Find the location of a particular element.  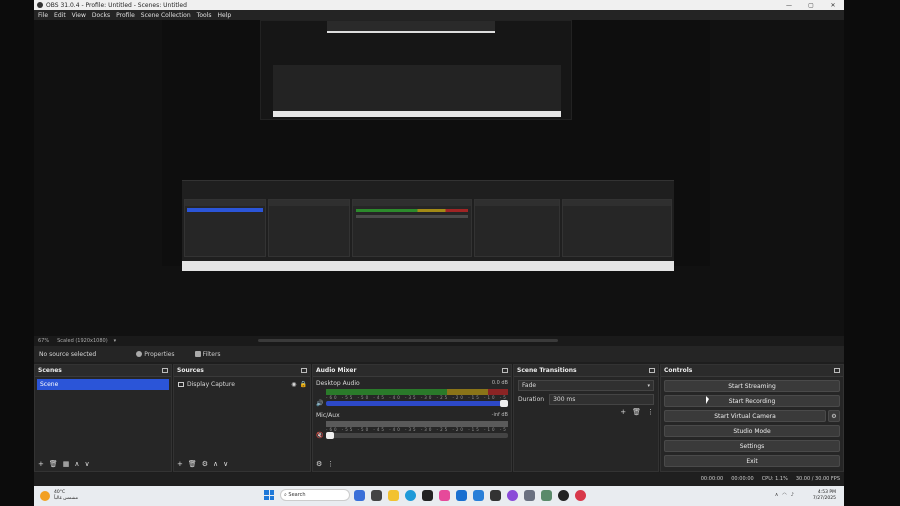

advanced-audio-icon: ⚙ is located at coordinates (319, 464).